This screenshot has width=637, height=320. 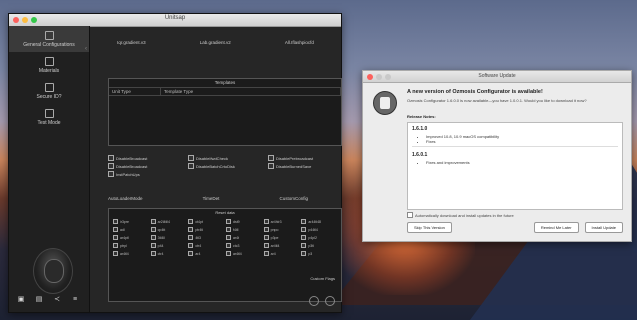 What do you see at coordinates (131, 237) in the screenshot?
I see `reset-checkbox: ar4ptl` at bounding box center [131, 237].